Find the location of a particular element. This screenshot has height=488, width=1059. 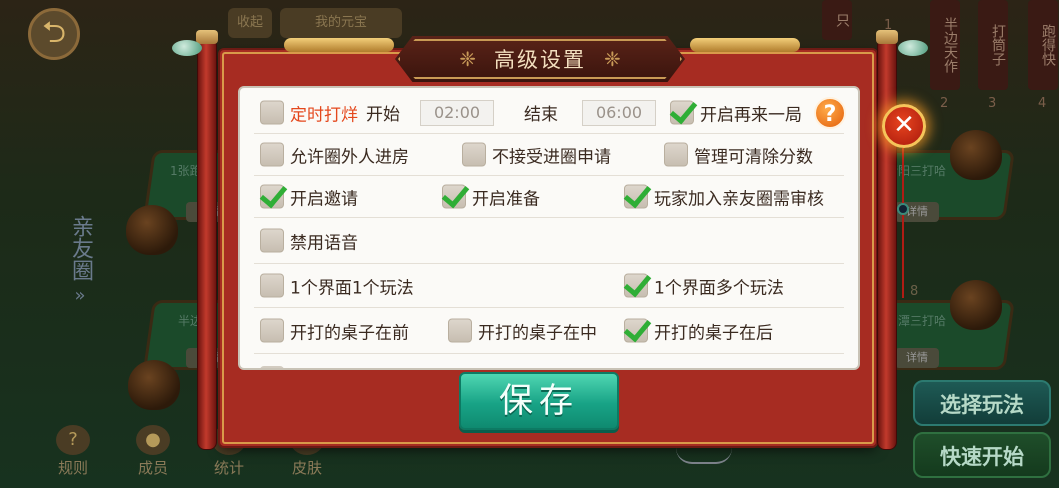

option-label: 开启再来一局 is located at coordinates (751, 115).